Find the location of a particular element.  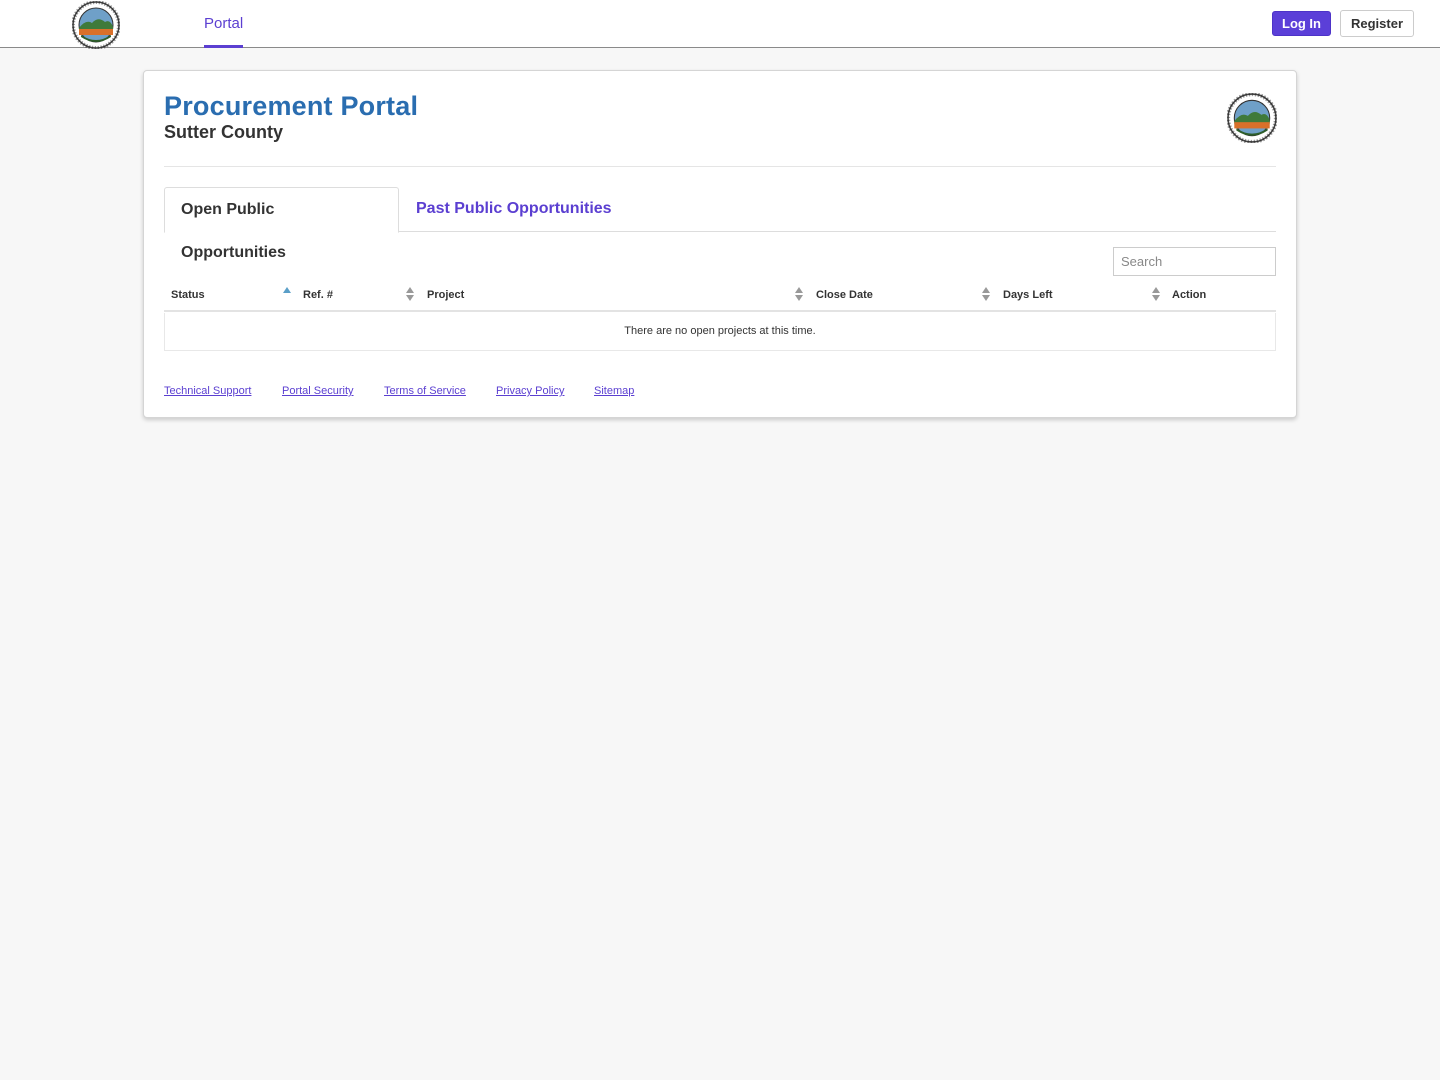

footer-link-privacy-policy: Privacy Policy is located at coordinates (530, 391).